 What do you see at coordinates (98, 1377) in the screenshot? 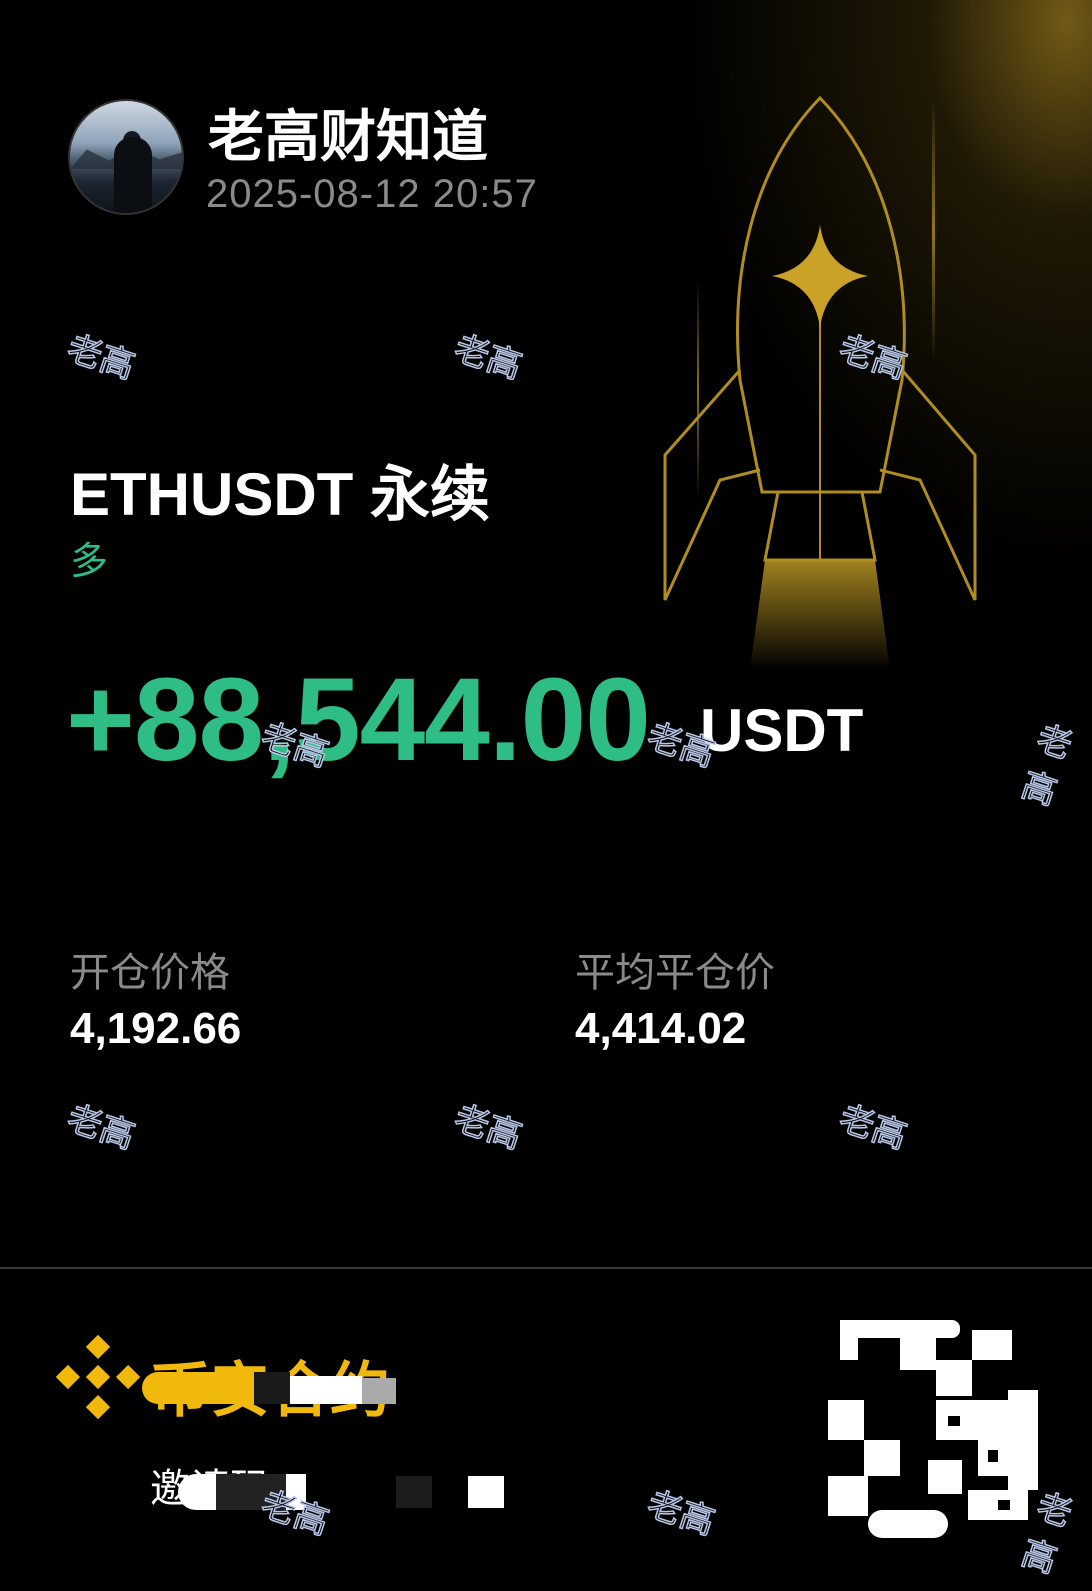
I see `binance-logo-icon` at bounding box center [98, 1377].